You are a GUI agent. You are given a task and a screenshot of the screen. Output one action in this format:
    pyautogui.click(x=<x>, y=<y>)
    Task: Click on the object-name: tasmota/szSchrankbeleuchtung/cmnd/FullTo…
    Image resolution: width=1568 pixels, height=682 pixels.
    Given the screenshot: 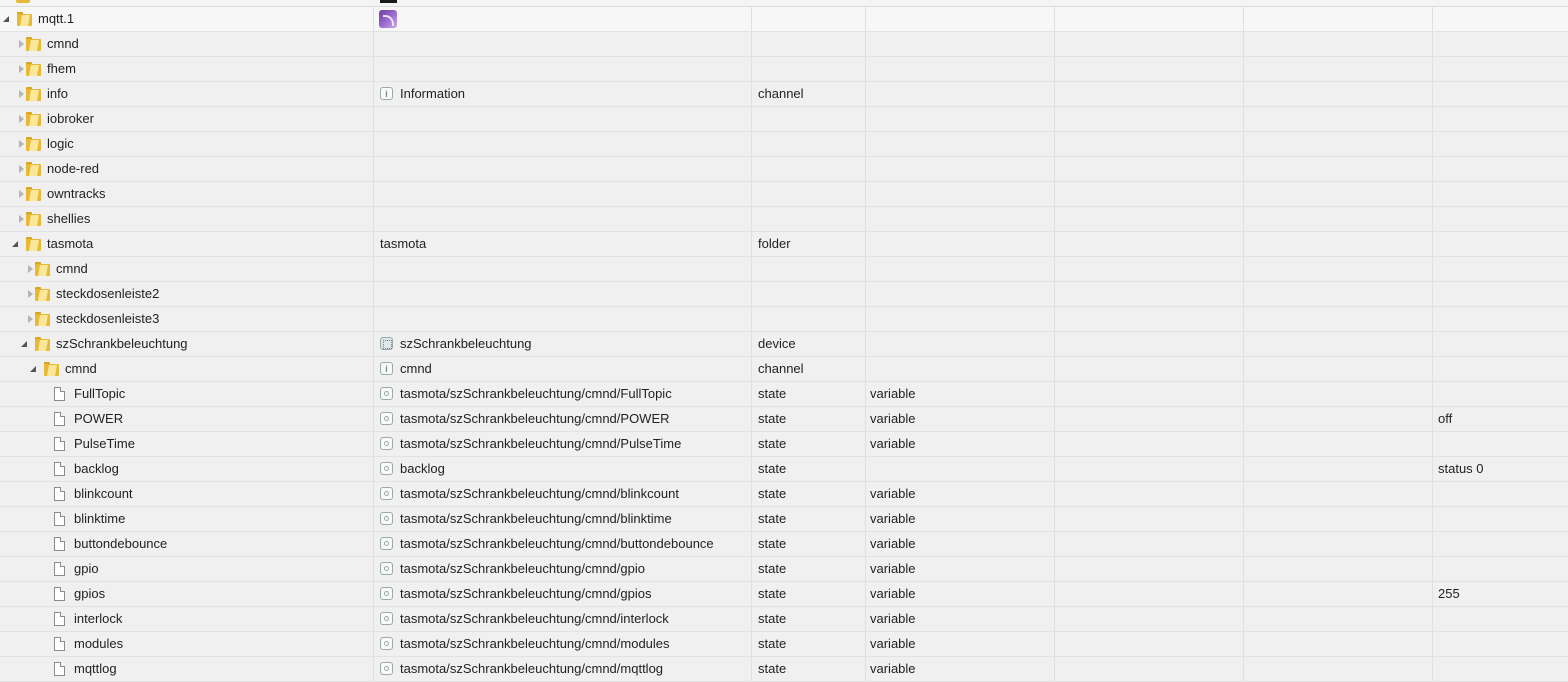 What is the action you would take?
    pyautogui.click(x=536, y=393)
    